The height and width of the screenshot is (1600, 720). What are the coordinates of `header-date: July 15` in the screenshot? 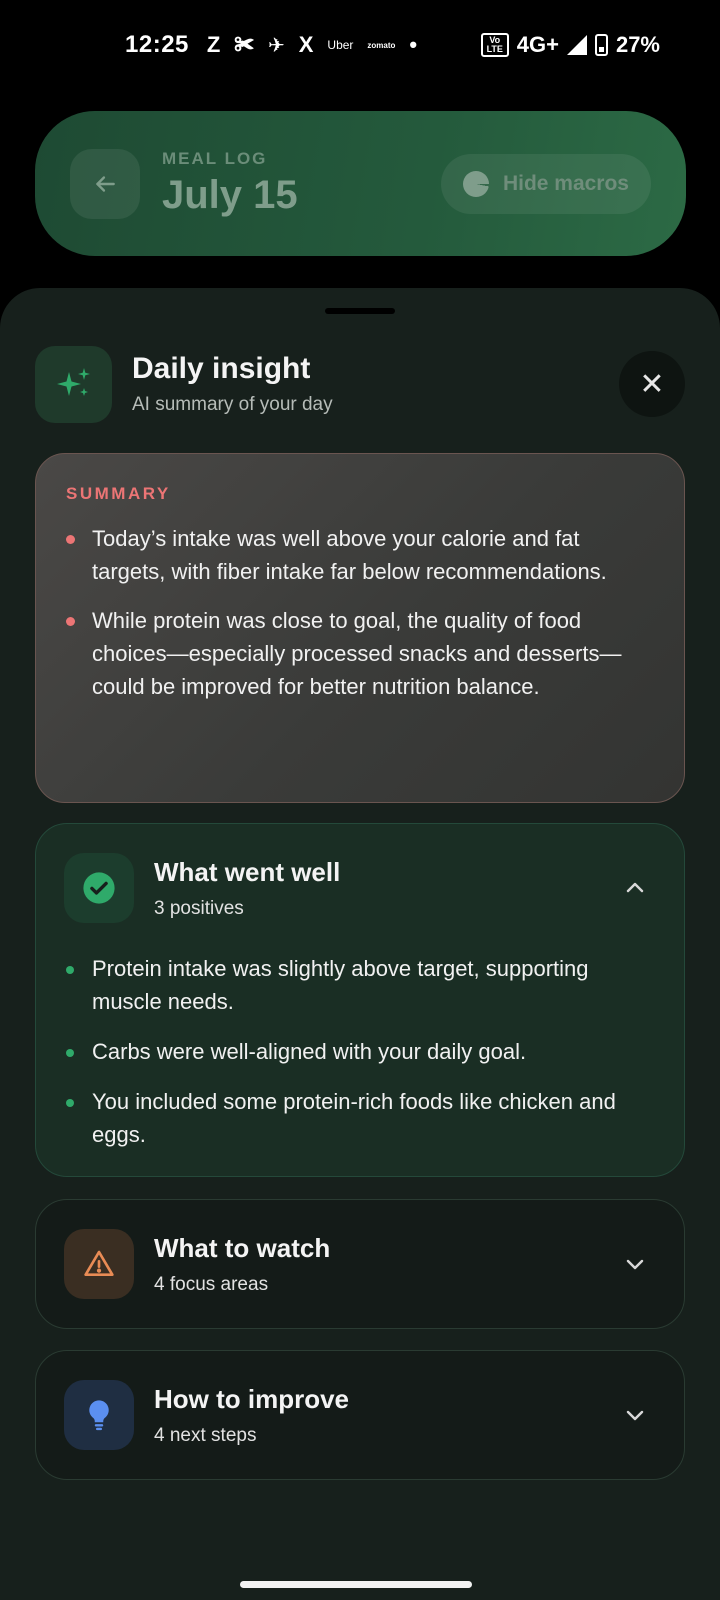 It's located at (230, 195).